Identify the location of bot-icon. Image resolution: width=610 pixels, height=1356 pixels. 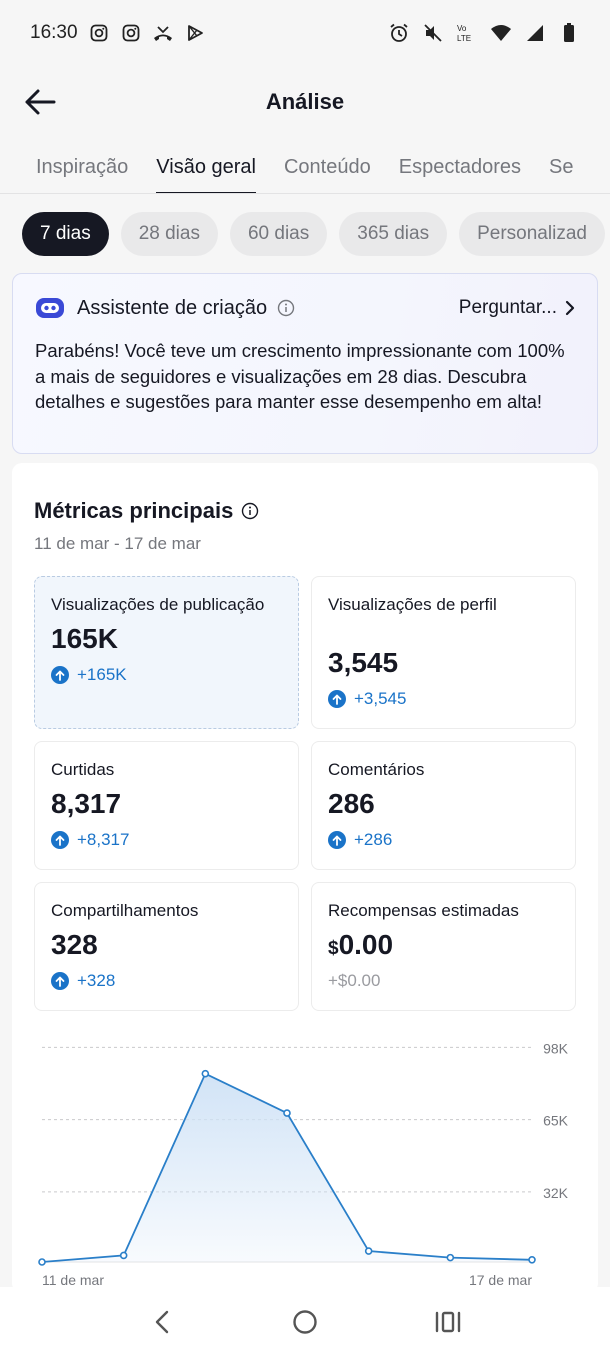
(50, 308).